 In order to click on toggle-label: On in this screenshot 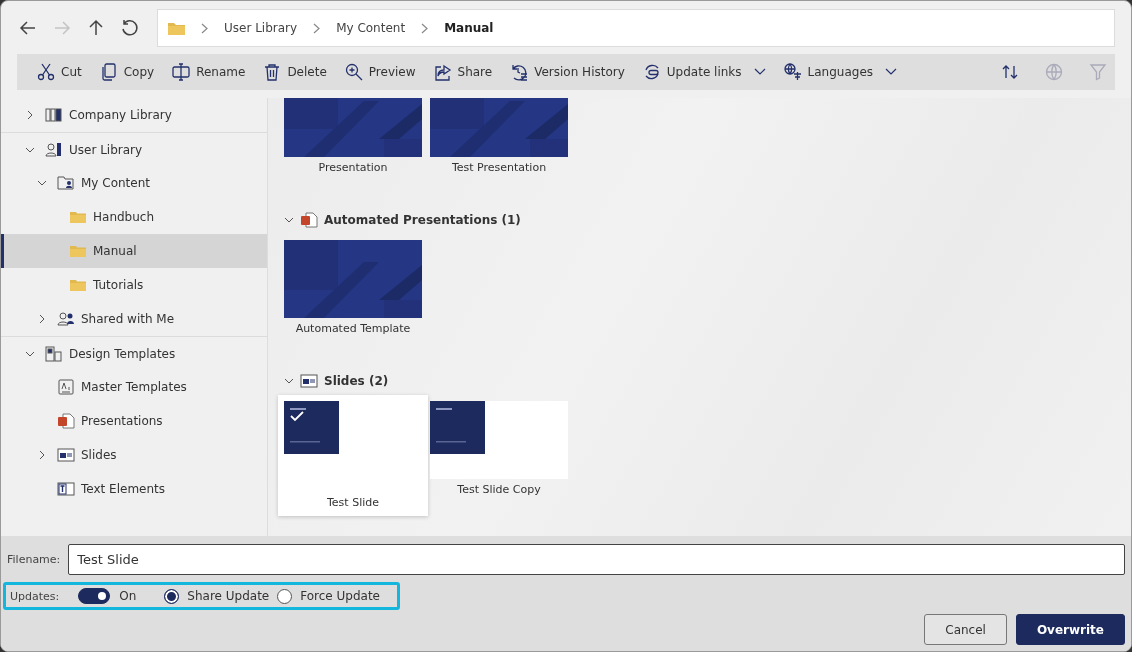, I will do `click(128, 596)`.